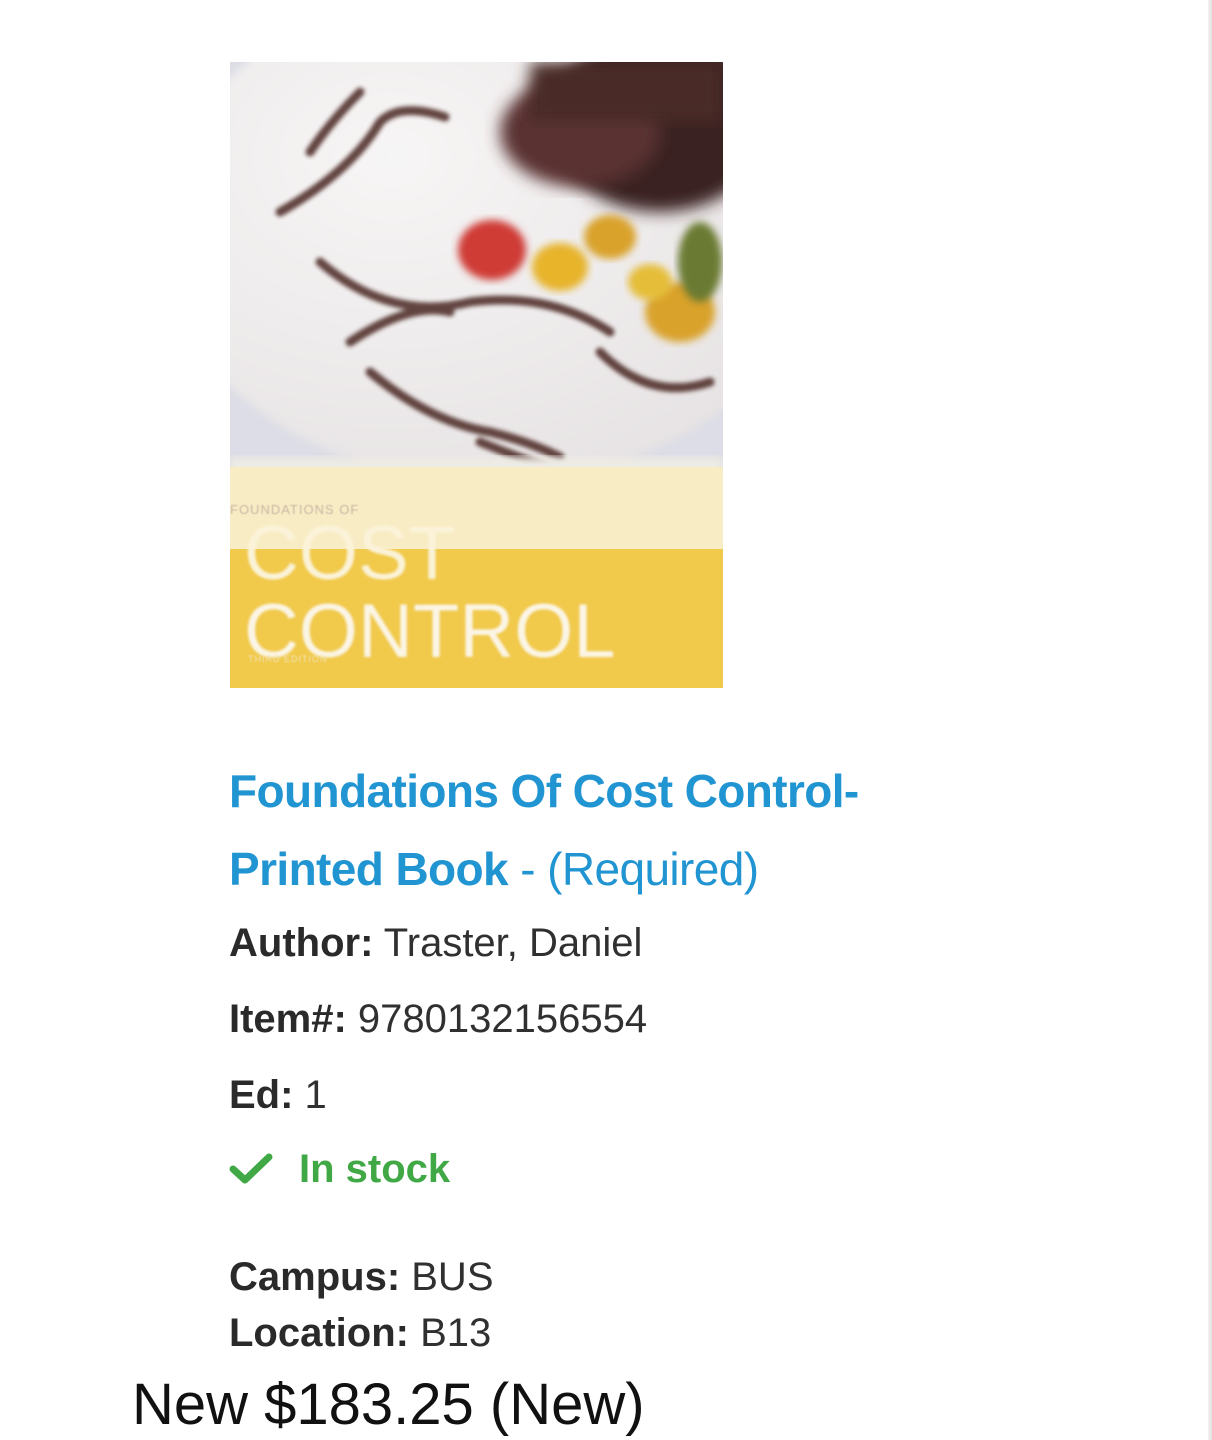 The height and width of the screenshot is (1440, 1212). What do you see at coordinates (375, 1168) in the screenshot?
I see `stock-label: In stock` at bounding box center [375, 1168].